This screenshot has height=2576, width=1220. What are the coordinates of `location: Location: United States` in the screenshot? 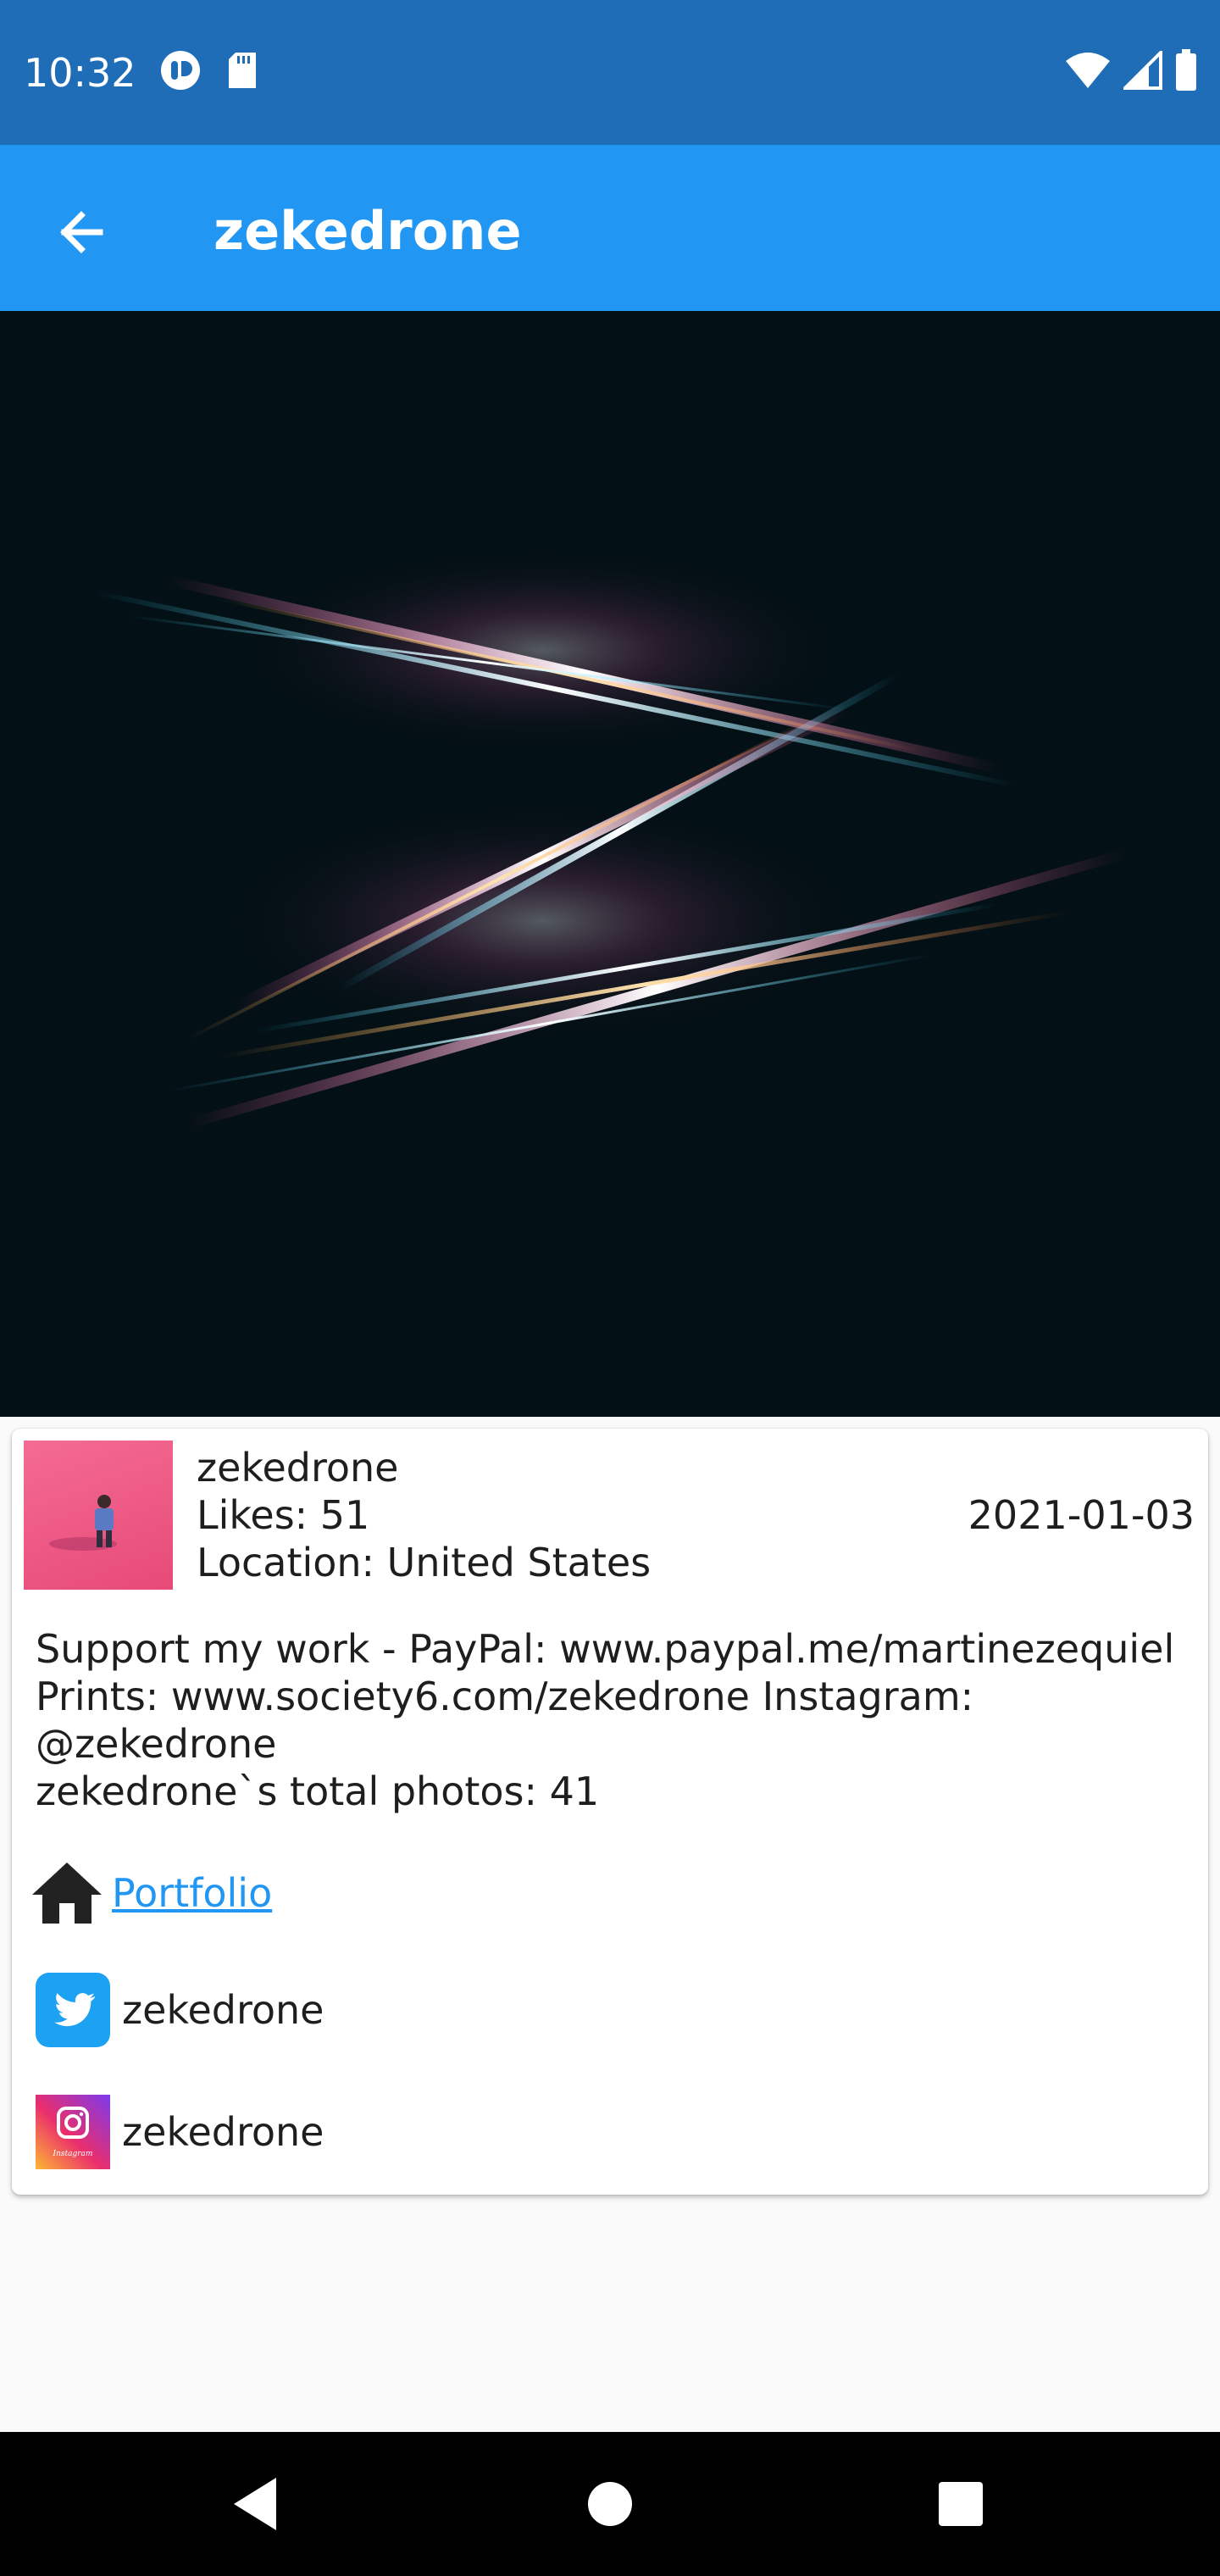 It's located at (424, 1562).